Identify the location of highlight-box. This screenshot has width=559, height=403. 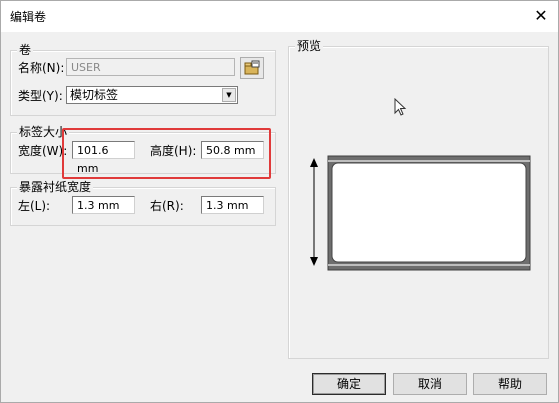
(166, 153).